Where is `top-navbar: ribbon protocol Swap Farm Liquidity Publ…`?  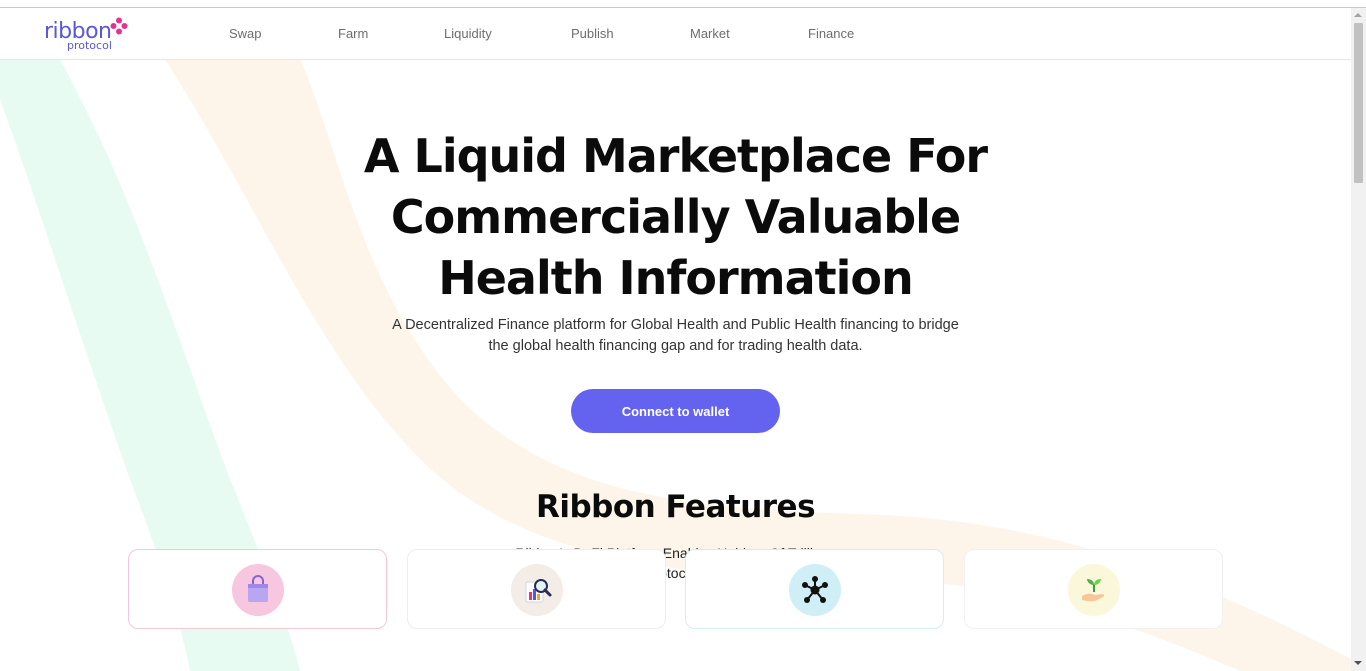 top-navbar: ribbon protocol Swap Farm Liquidity Publ… is located at coordinates (675, 34).